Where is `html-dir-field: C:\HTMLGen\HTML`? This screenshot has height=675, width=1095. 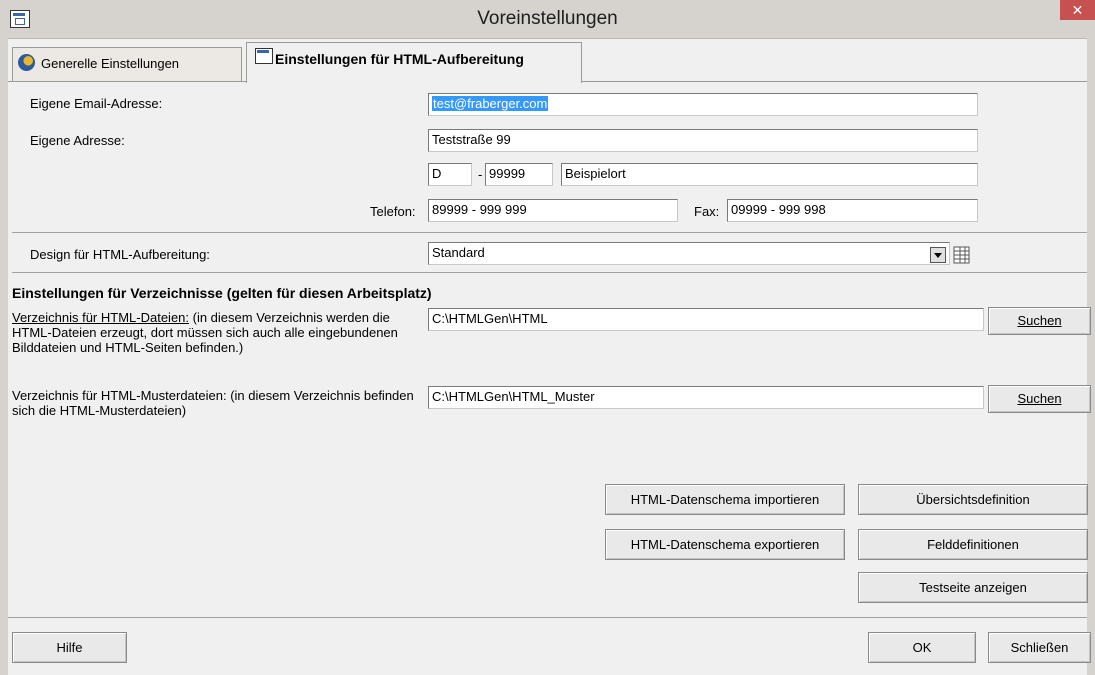
html-dir-field: C:\HTMLGen\HTML is located at coordinates (706, 319).